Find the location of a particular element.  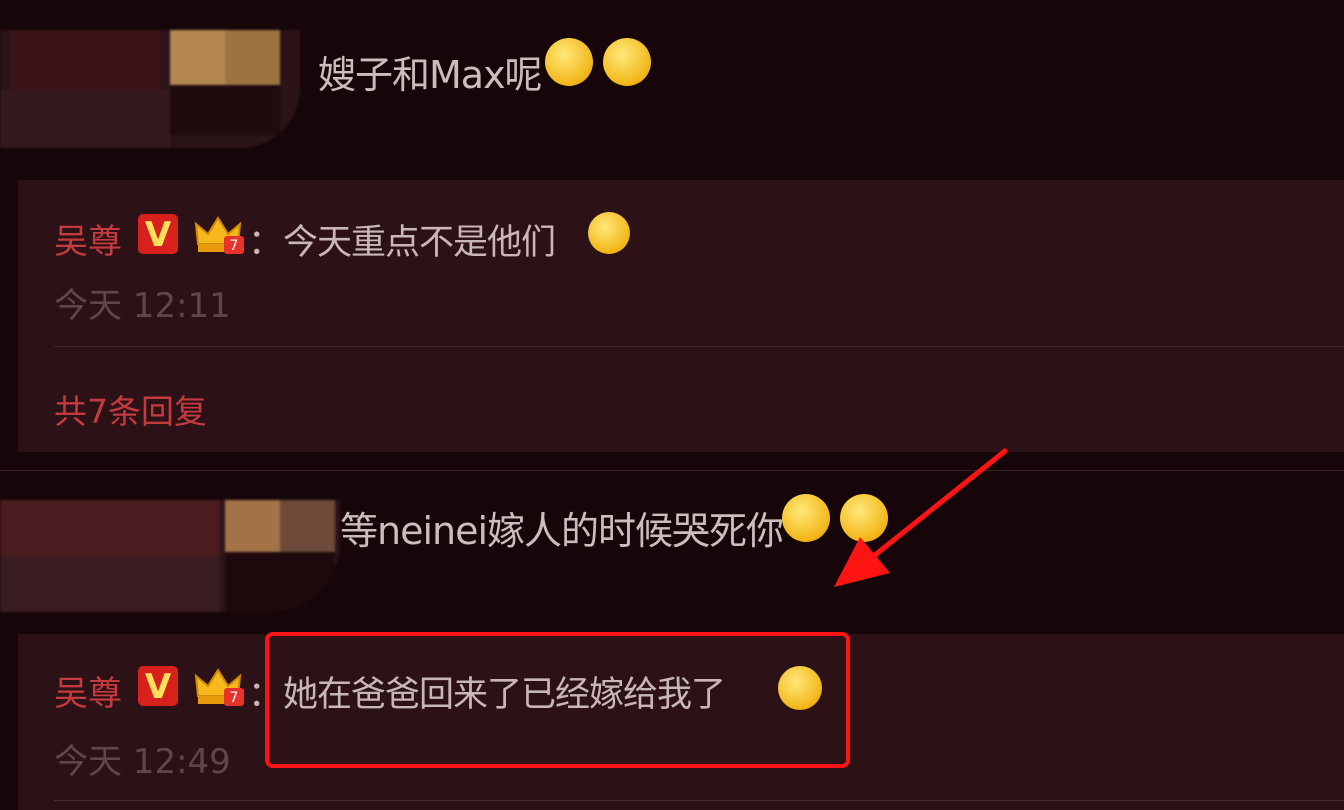

reply-time: 今天 12:11 is located at coordinates (142, 306).